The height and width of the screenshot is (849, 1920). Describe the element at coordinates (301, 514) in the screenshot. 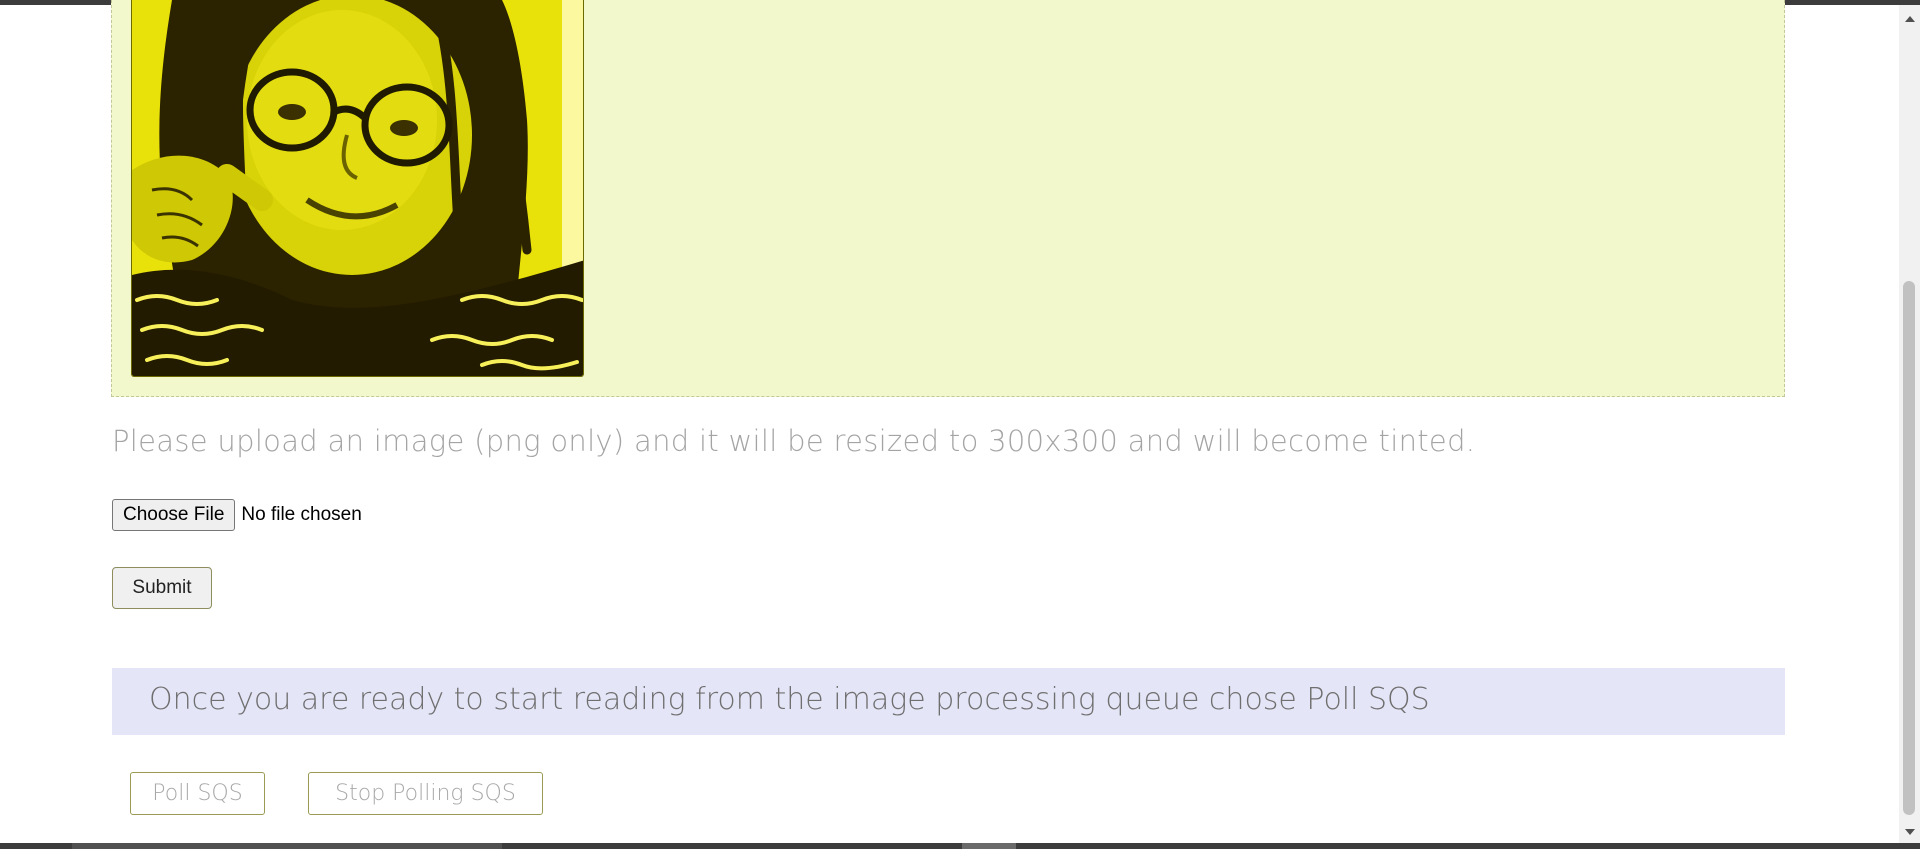

I see `file-status-text: No file chosen` at that location.